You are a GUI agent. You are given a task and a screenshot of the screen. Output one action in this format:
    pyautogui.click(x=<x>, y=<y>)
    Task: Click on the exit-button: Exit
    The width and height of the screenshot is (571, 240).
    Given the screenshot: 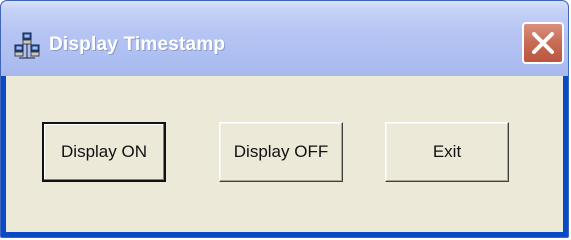 What is the action you would take?
    pyautogui.click(x=447, y=152)
    